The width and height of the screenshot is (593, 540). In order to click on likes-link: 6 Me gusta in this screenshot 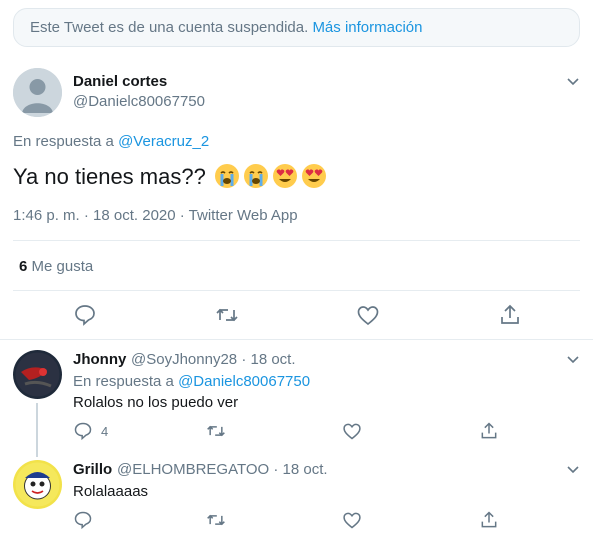, I will do `click(56, 266)`.